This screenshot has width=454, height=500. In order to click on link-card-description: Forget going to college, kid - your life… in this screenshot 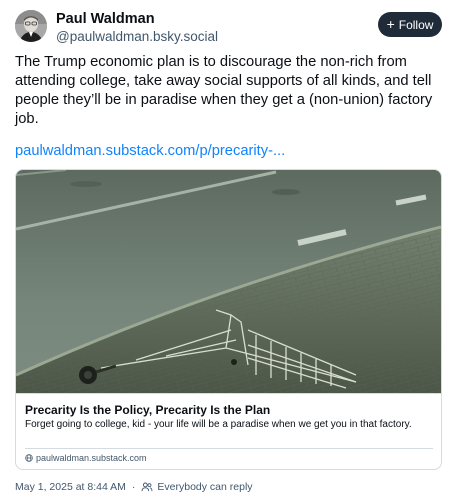, I will do `click(218, 424)`.